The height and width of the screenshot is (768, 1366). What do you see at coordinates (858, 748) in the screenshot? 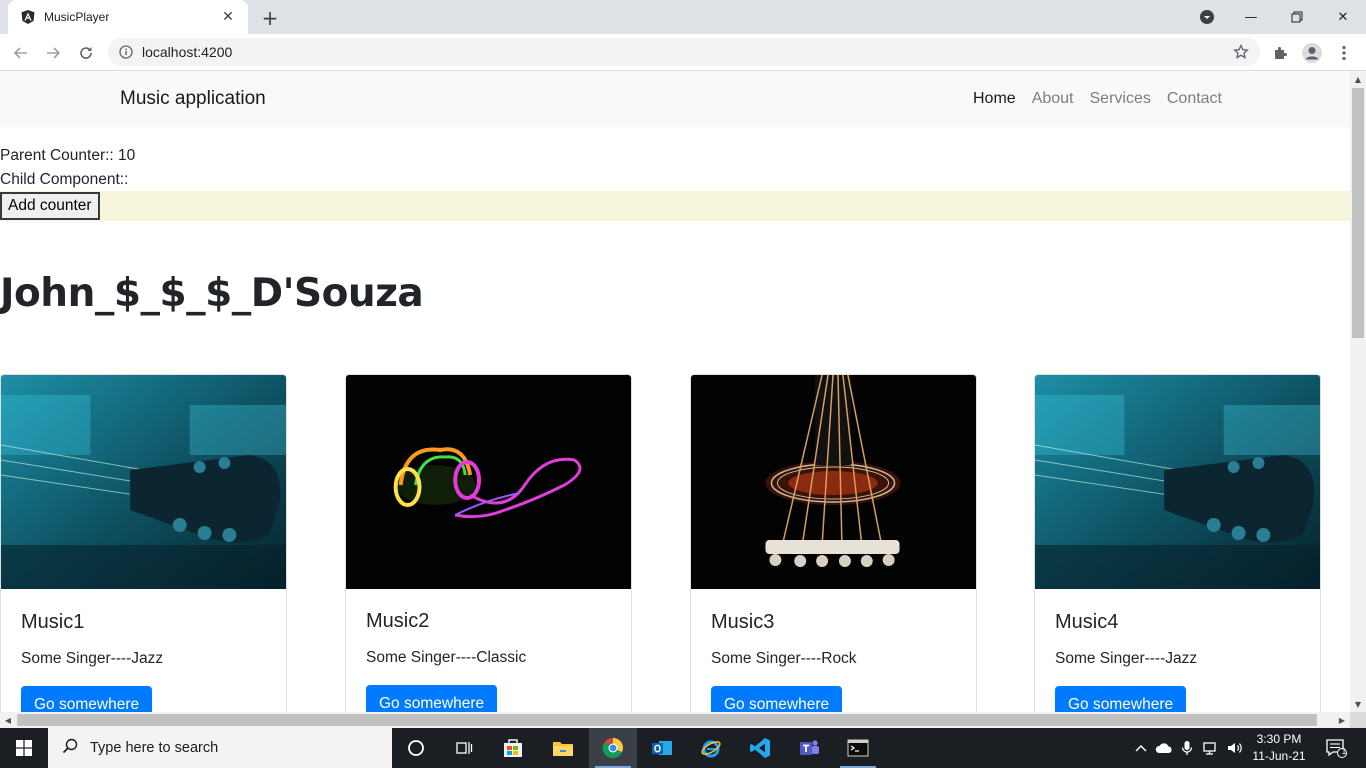
I see `command-prompt-icon` at bounding box center [858, 748].